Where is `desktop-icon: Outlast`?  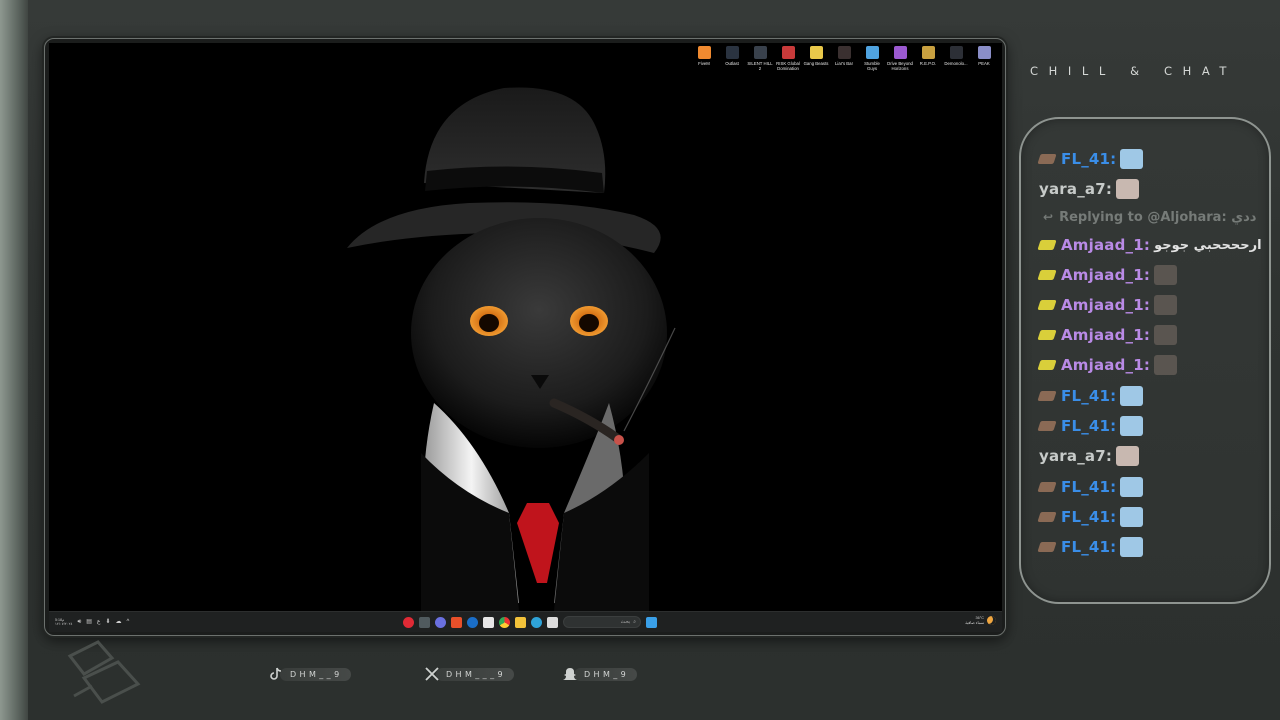
desktop-icon: Outlast is located at coordinates (732, 58).